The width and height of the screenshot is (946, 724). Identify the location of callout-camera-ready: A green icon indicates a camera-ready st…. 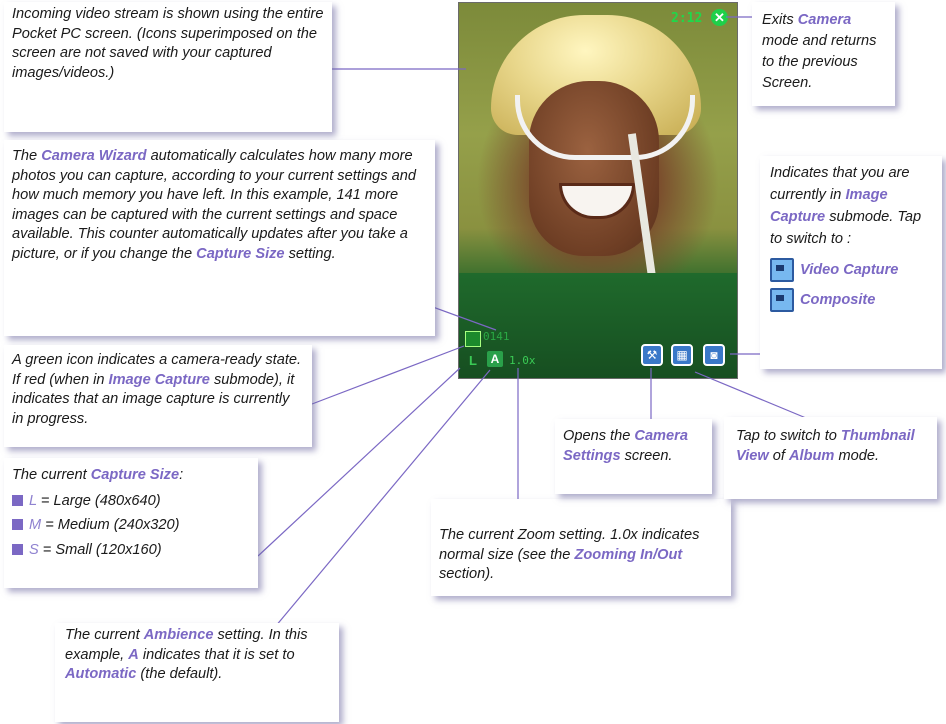
(158, 396).